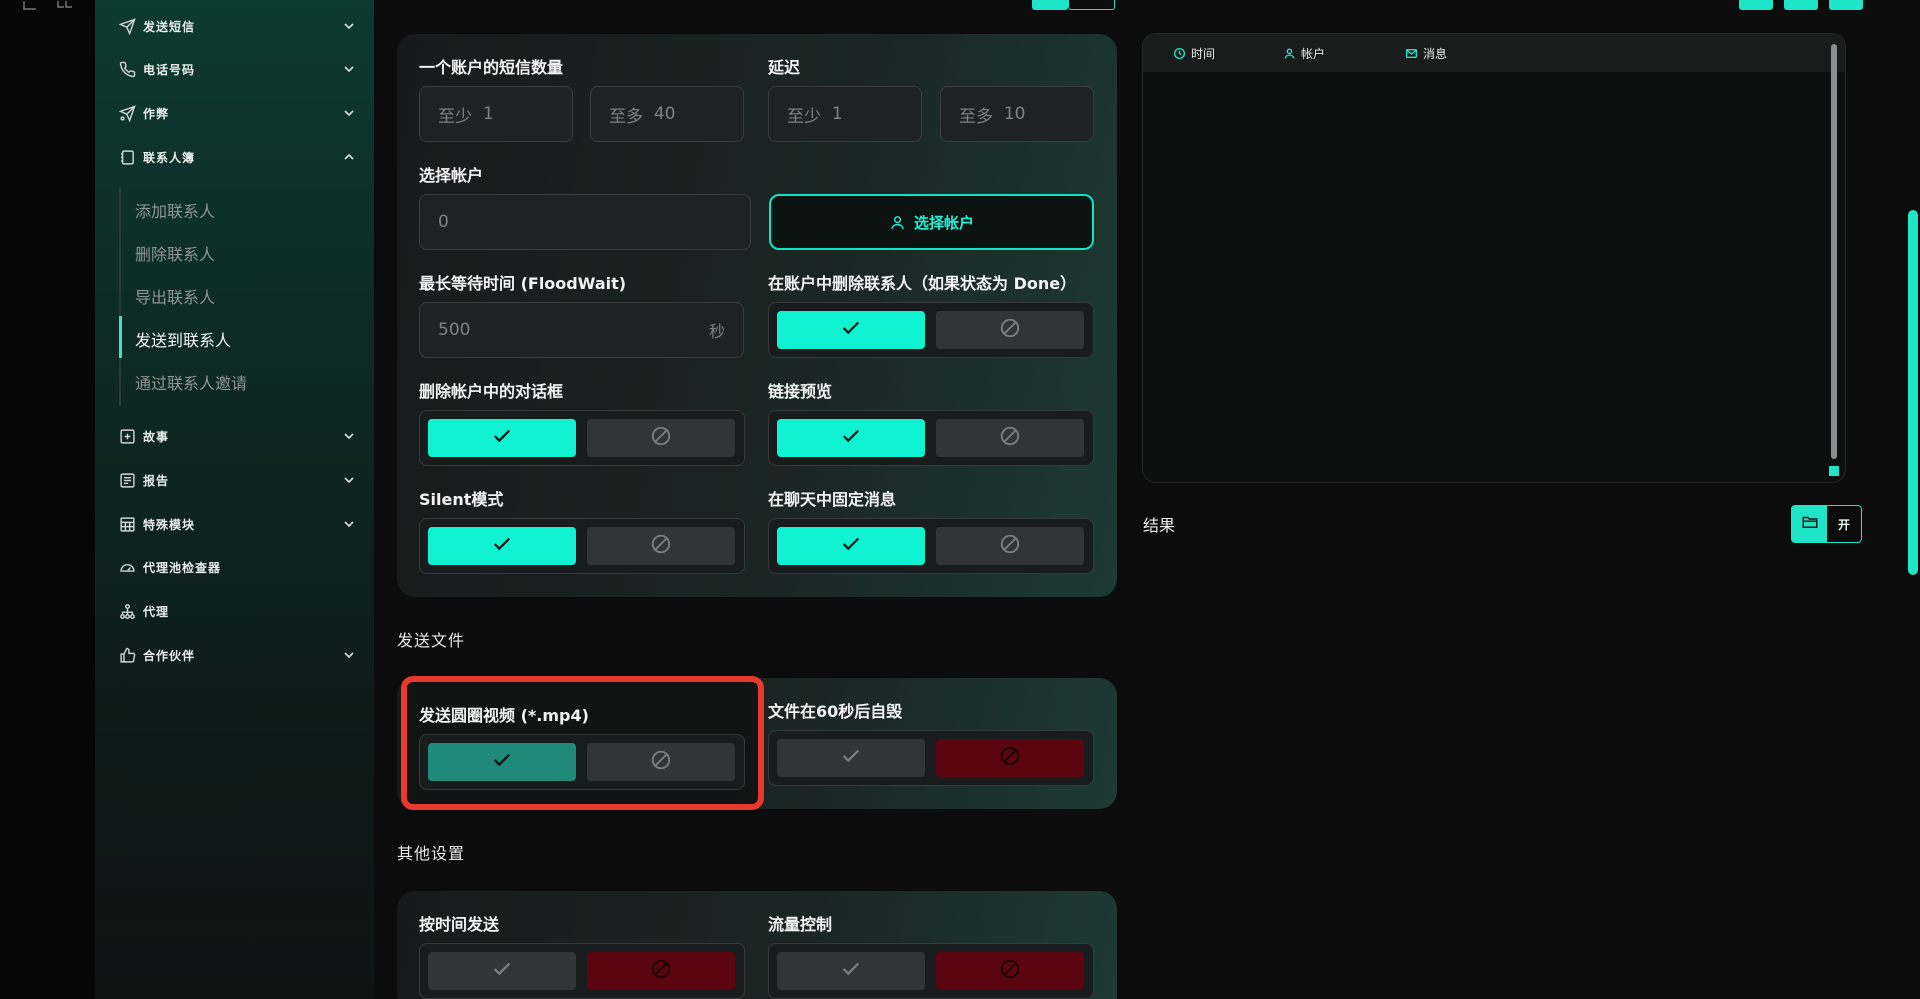 This screenshot has height=999, width=1920. Describe the element at coordinates (1203, 53) in the screenshot. I see `log-col-time-label: 时间` at that location.